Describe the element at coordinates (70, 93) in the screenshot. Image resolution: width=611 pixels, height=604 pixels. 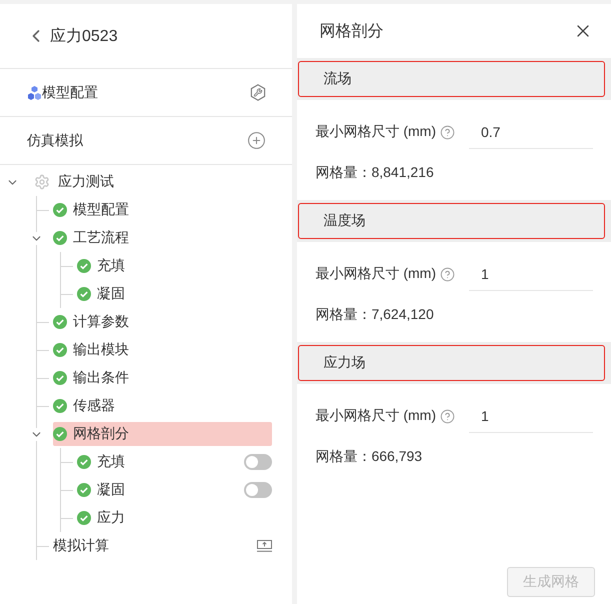
I see `model-config-label: 模型配置` at that location.